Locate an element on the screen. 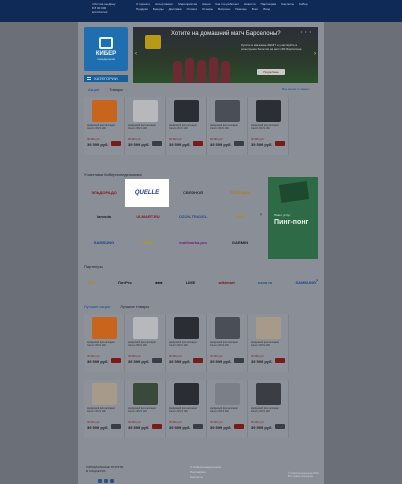 This screenshot has height=484, width=402. partner-logo: SAMSUNG is located at coordinates (306, 282).